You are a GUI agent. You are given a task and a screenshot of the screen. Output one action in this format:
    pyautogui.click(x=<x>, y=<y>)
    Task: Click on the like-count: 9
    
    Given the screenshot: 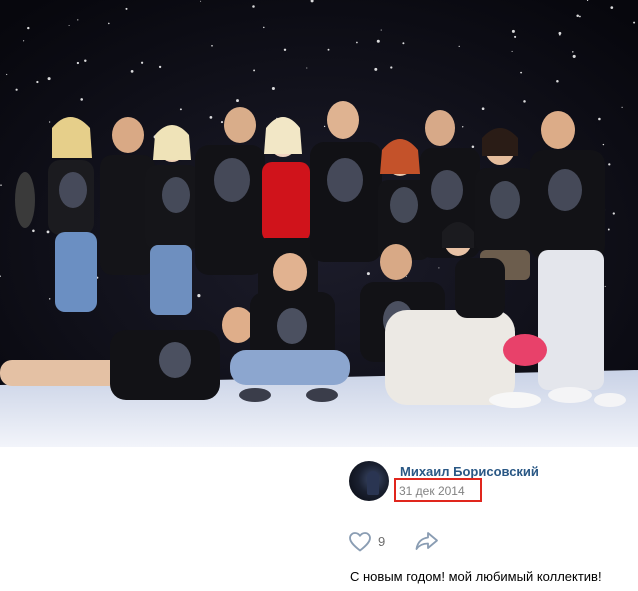 What is the action you would take?
    pyautogui.click(x=382, y=541)
    